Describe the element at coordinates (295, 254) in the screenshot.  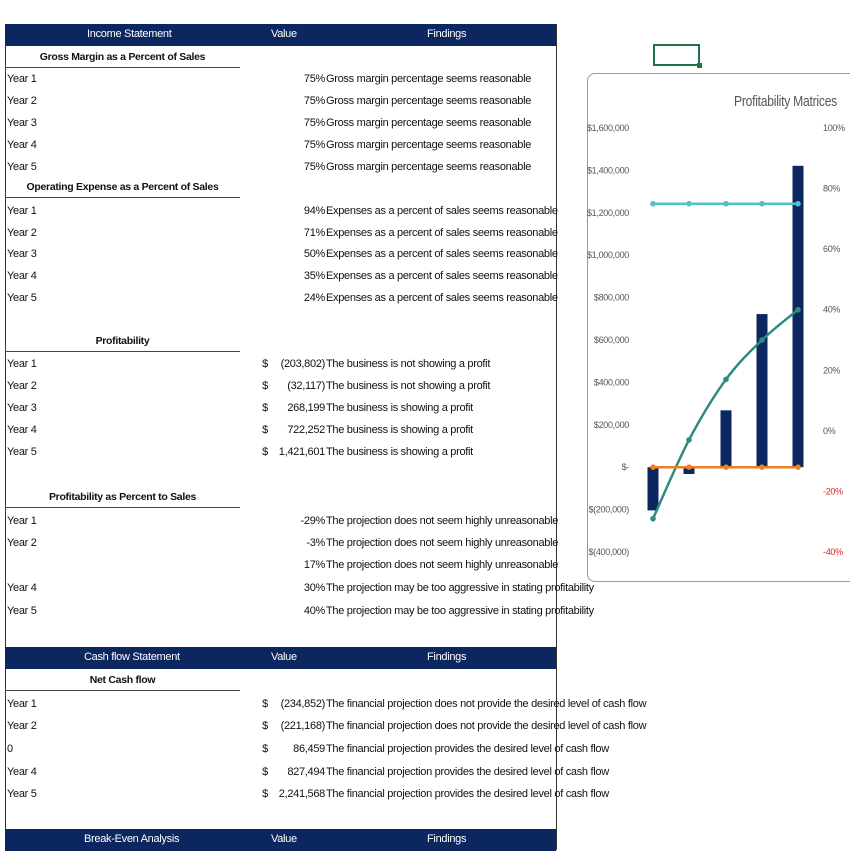
I see `row-value: 50%` at that location.